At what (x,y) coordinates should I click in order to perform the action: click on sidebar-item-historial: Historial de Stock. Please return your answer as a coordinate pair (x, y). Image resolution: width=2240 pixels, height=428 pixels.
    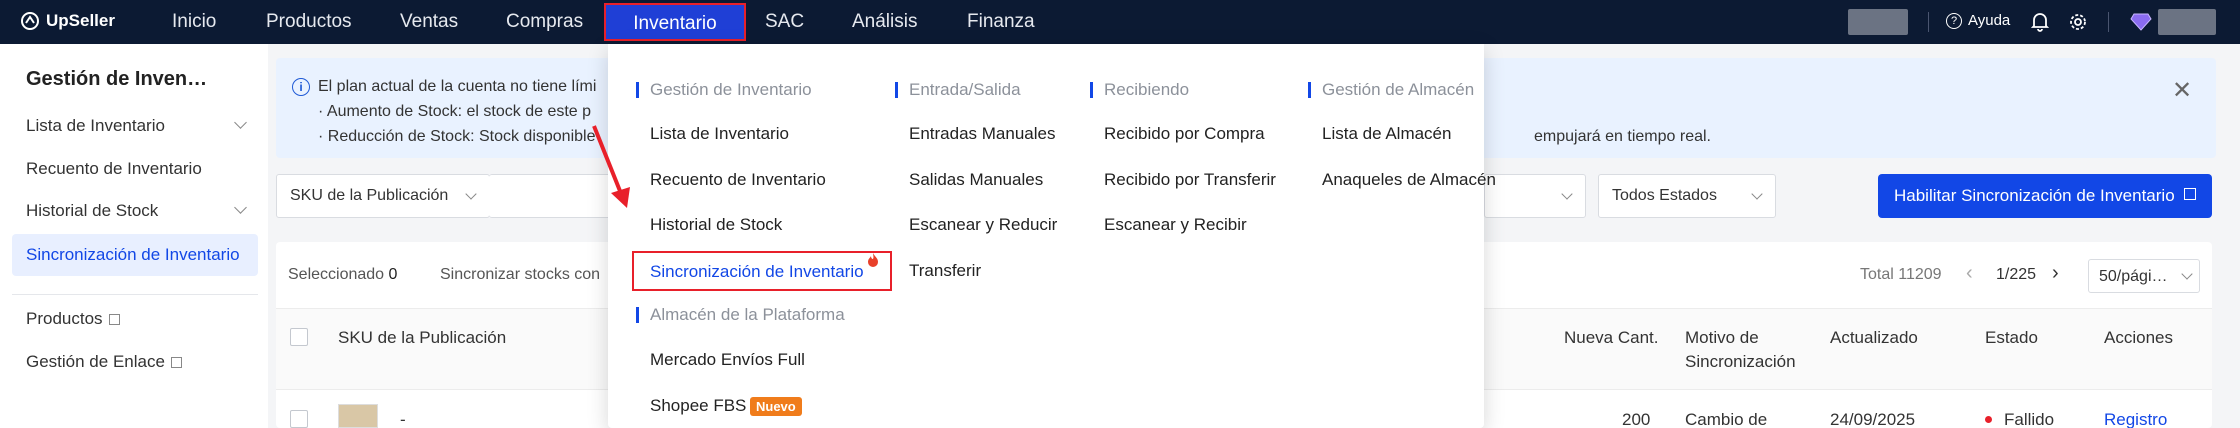
    Looking at the image, I should click on (92, 211).